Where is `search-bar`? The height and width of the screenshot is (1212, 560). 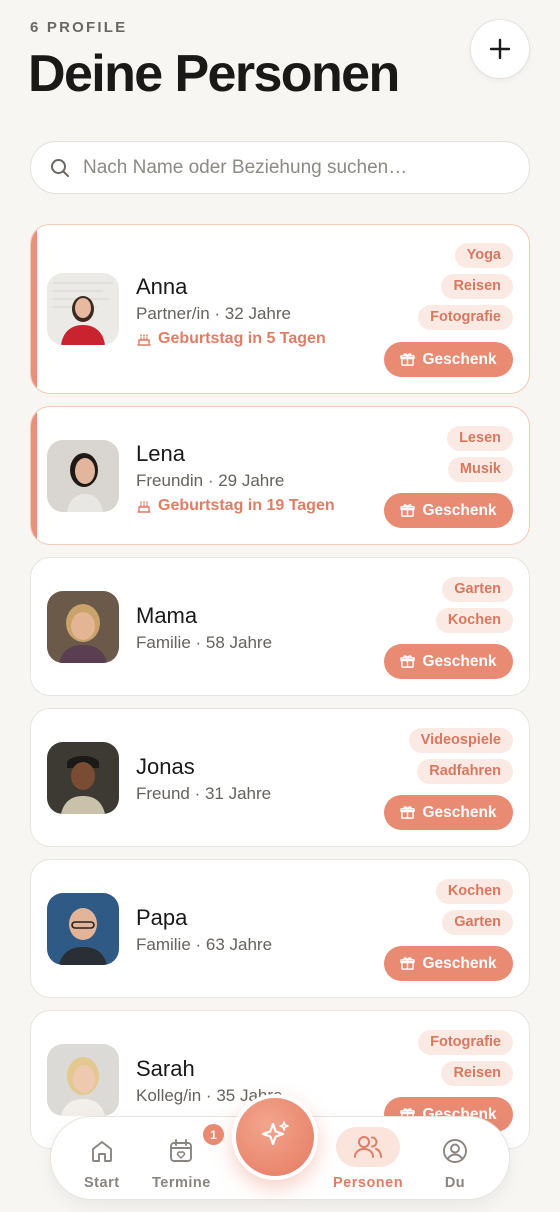 search-bar is located at coordinates (280, 167).